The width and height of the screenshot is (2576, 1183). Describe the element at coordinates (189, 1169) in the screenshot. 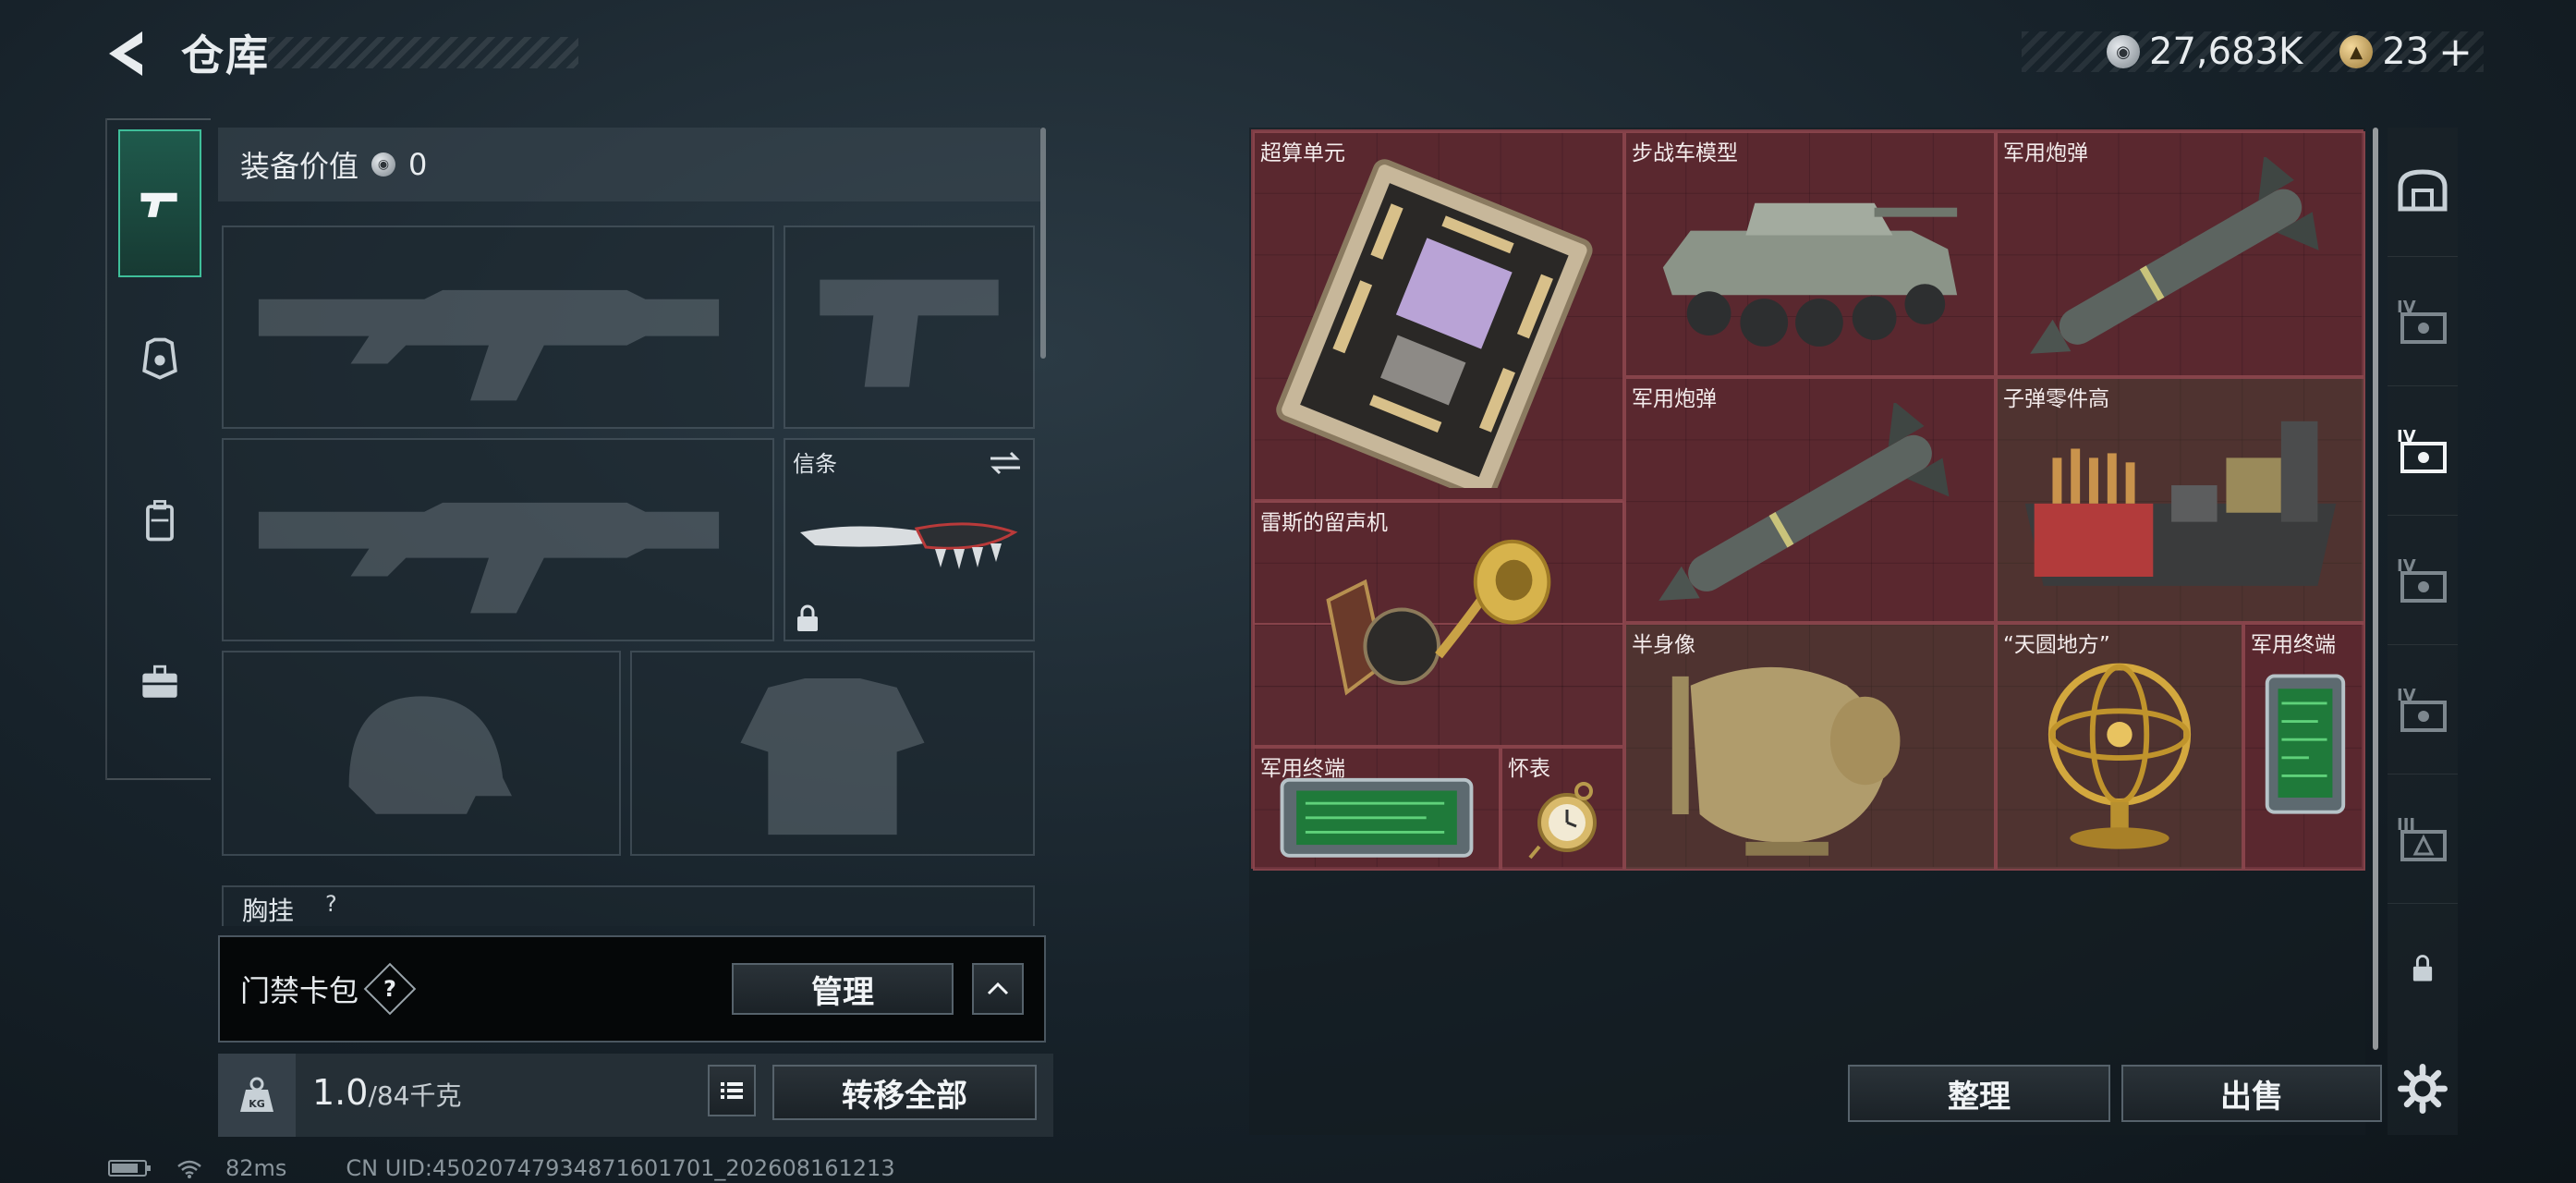

I see `wifi-icon` at that location.